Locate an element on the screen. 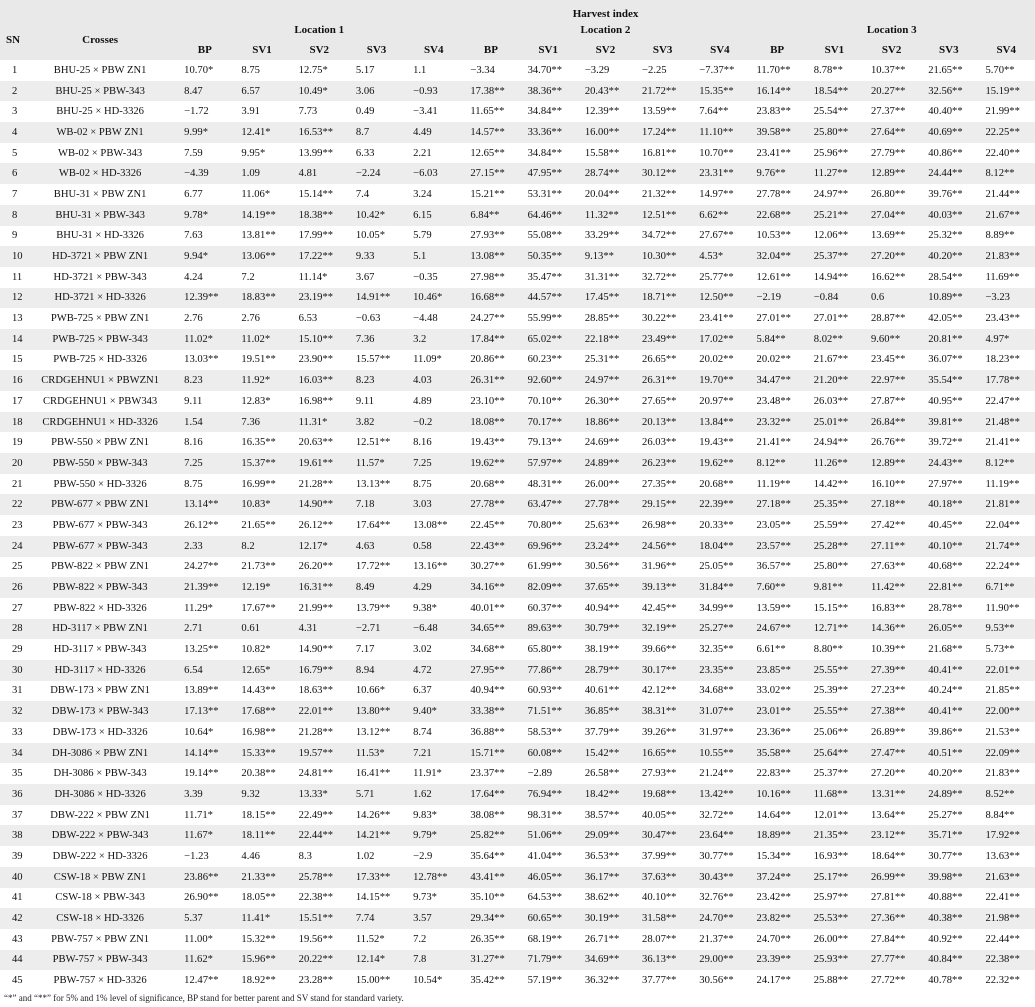 This screenshot has width=1035, height=1007. value-cell: 18.63** is located at coordinates (319, 691).